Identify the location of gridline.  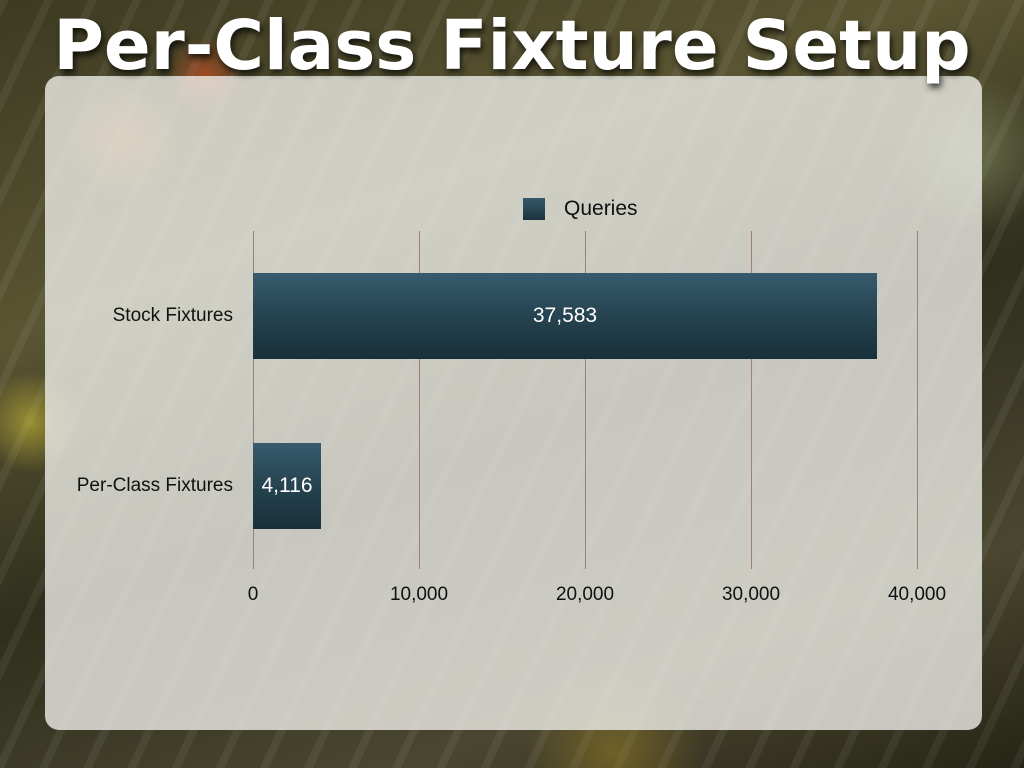
(917, 400).